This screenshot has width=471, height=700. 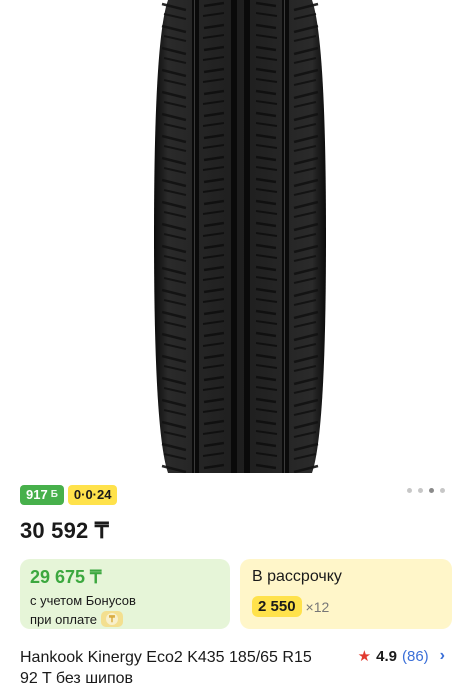 I want to click on rating-count: (86), so click(x=415, y=656).